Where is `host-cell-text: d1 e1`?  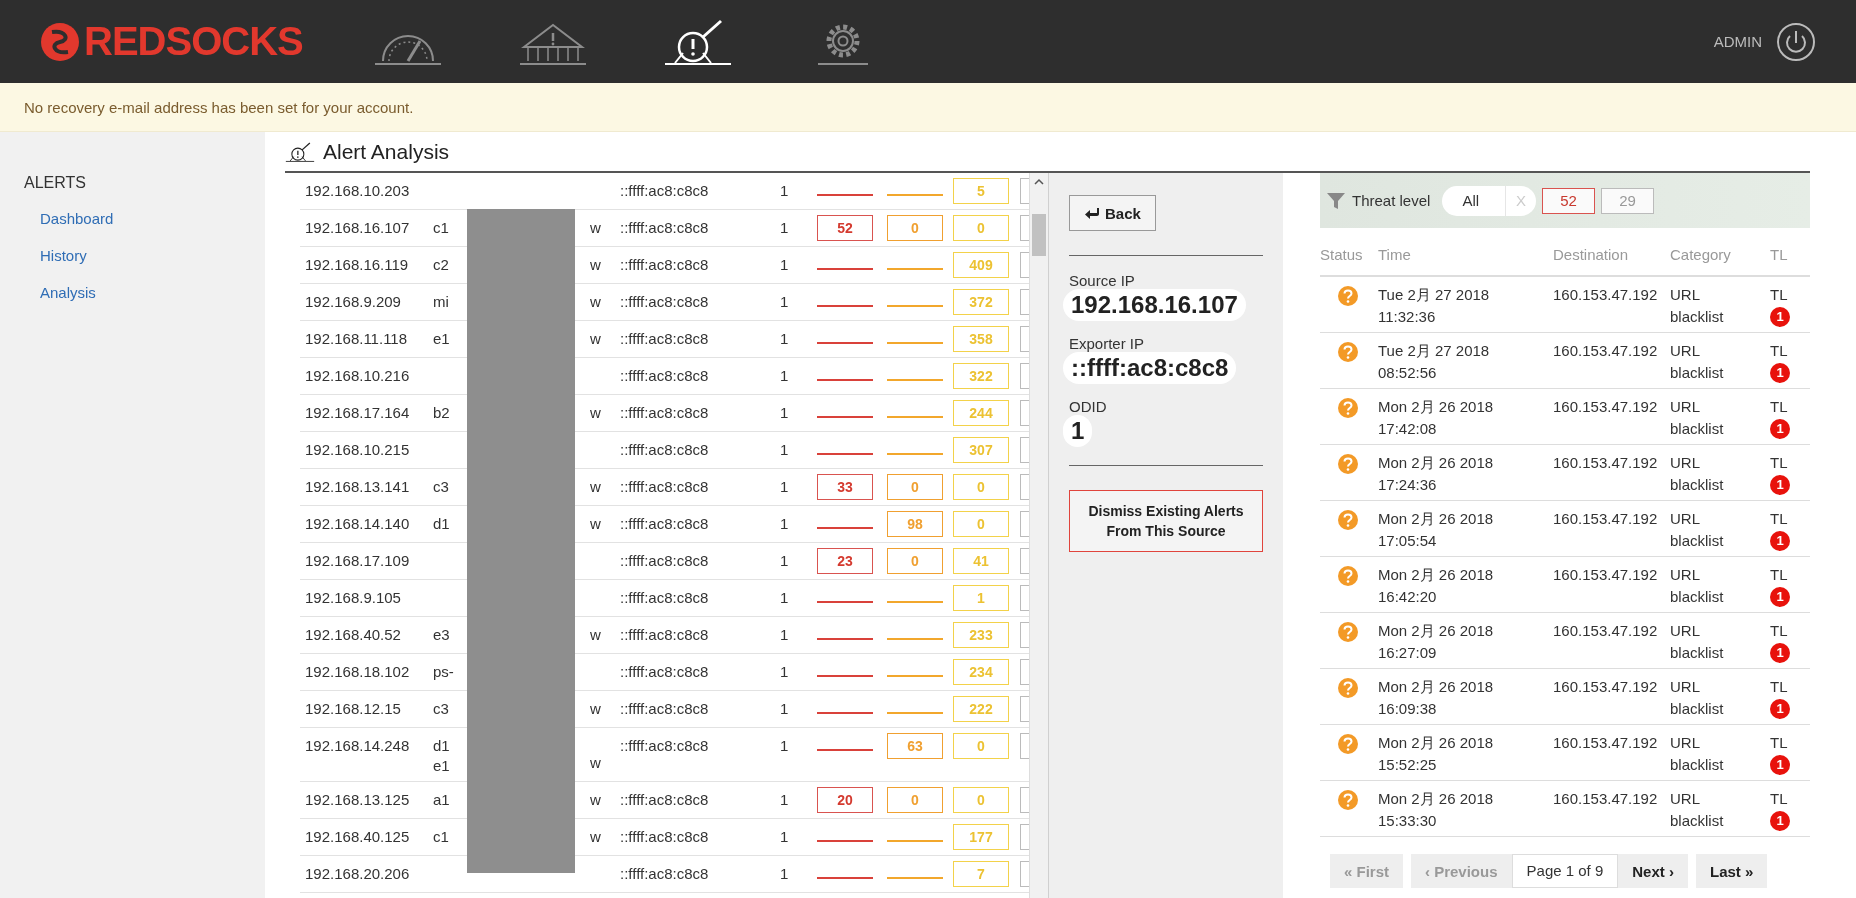
host-cell-text: d1 e1 is located at coordinates (442, 756).